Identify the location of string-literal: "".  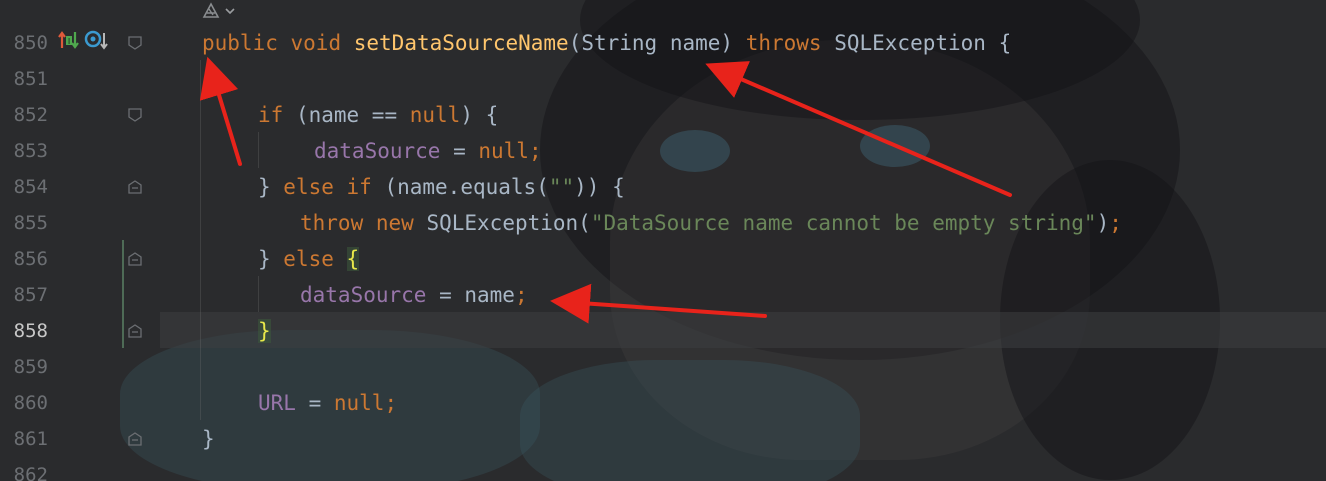
(561, 187).